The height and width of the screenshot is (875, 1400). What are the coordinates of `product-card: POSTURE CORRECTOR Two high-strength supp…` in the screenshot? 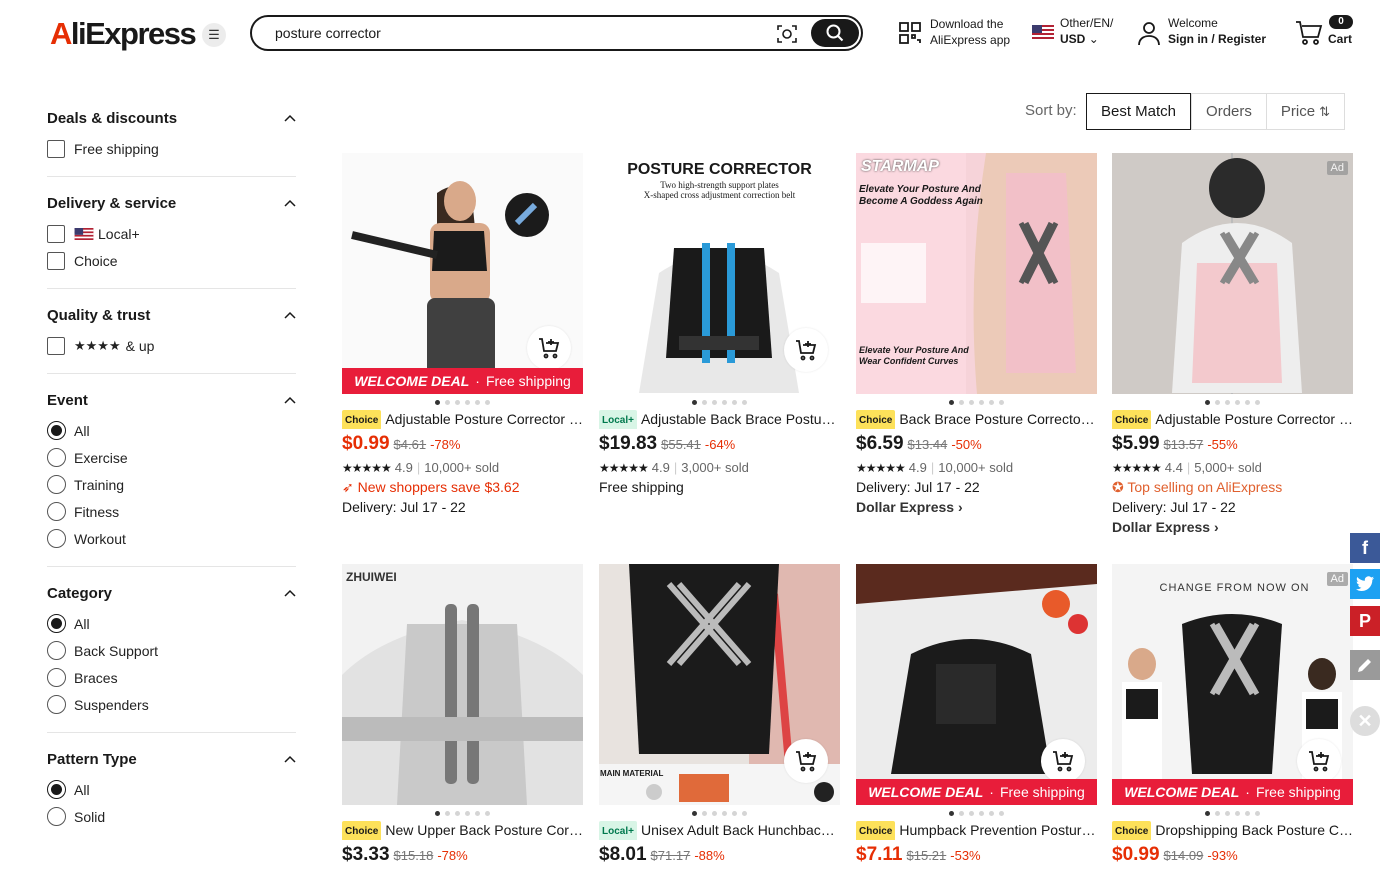 It's located at (719, 325).